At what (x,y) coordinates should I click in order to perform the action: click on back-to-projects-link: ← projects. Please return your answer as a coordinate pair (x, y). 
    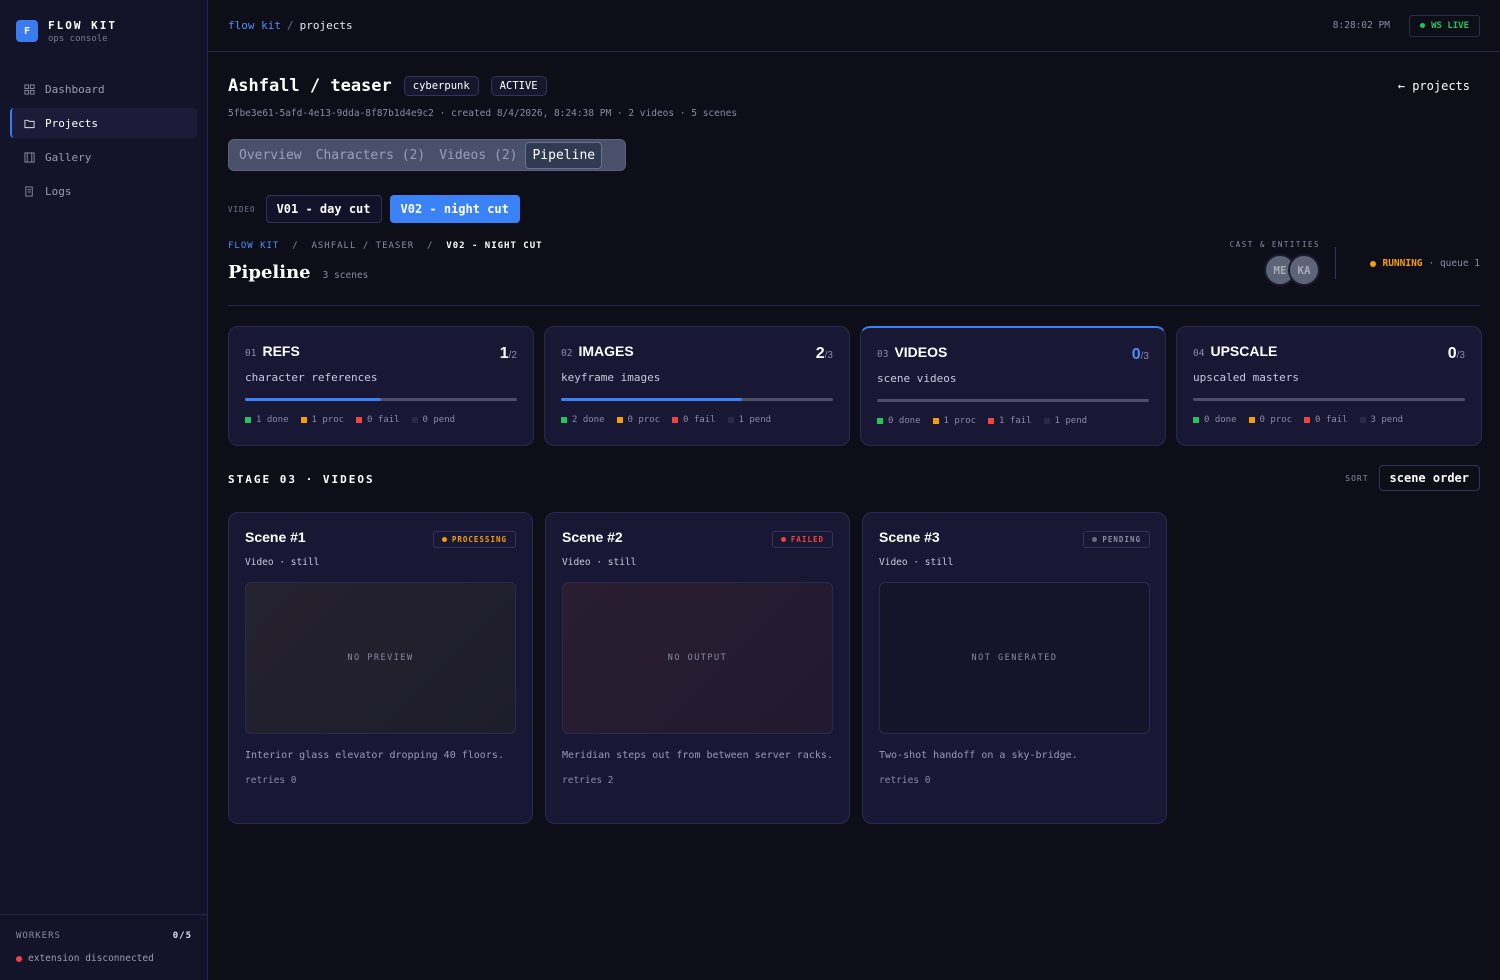
    Looking at the image, I should click on (1434, 86).